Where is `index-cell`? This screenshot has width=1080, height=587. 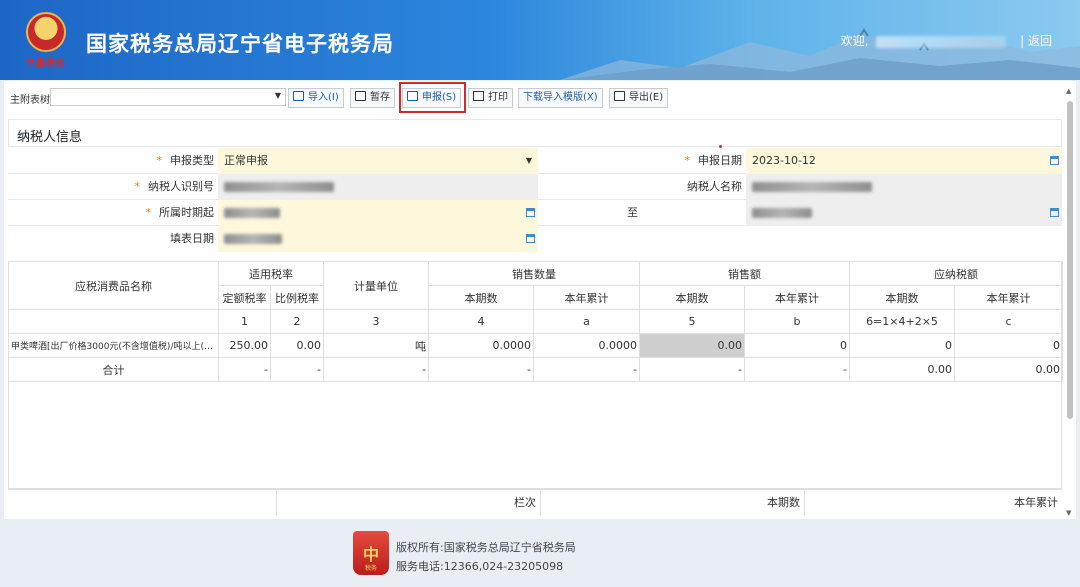
index-cell is located at coordinates (113, 321).